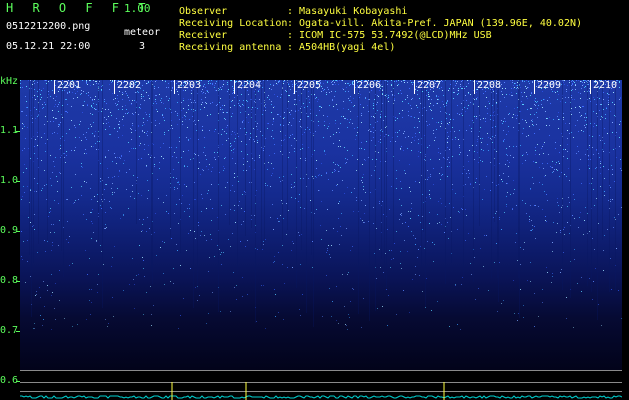 The image size is (629, 400). I want to click on time-tick-label: 2201, so click(69, 85).